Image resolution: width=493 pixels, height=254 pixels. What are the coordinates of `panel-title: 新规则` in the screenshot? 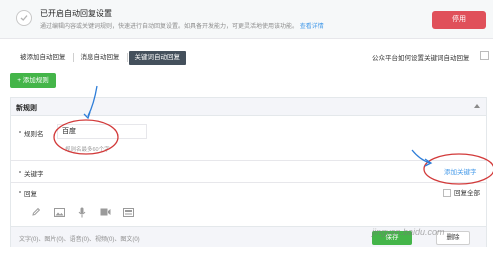 It's located at (26, 108).